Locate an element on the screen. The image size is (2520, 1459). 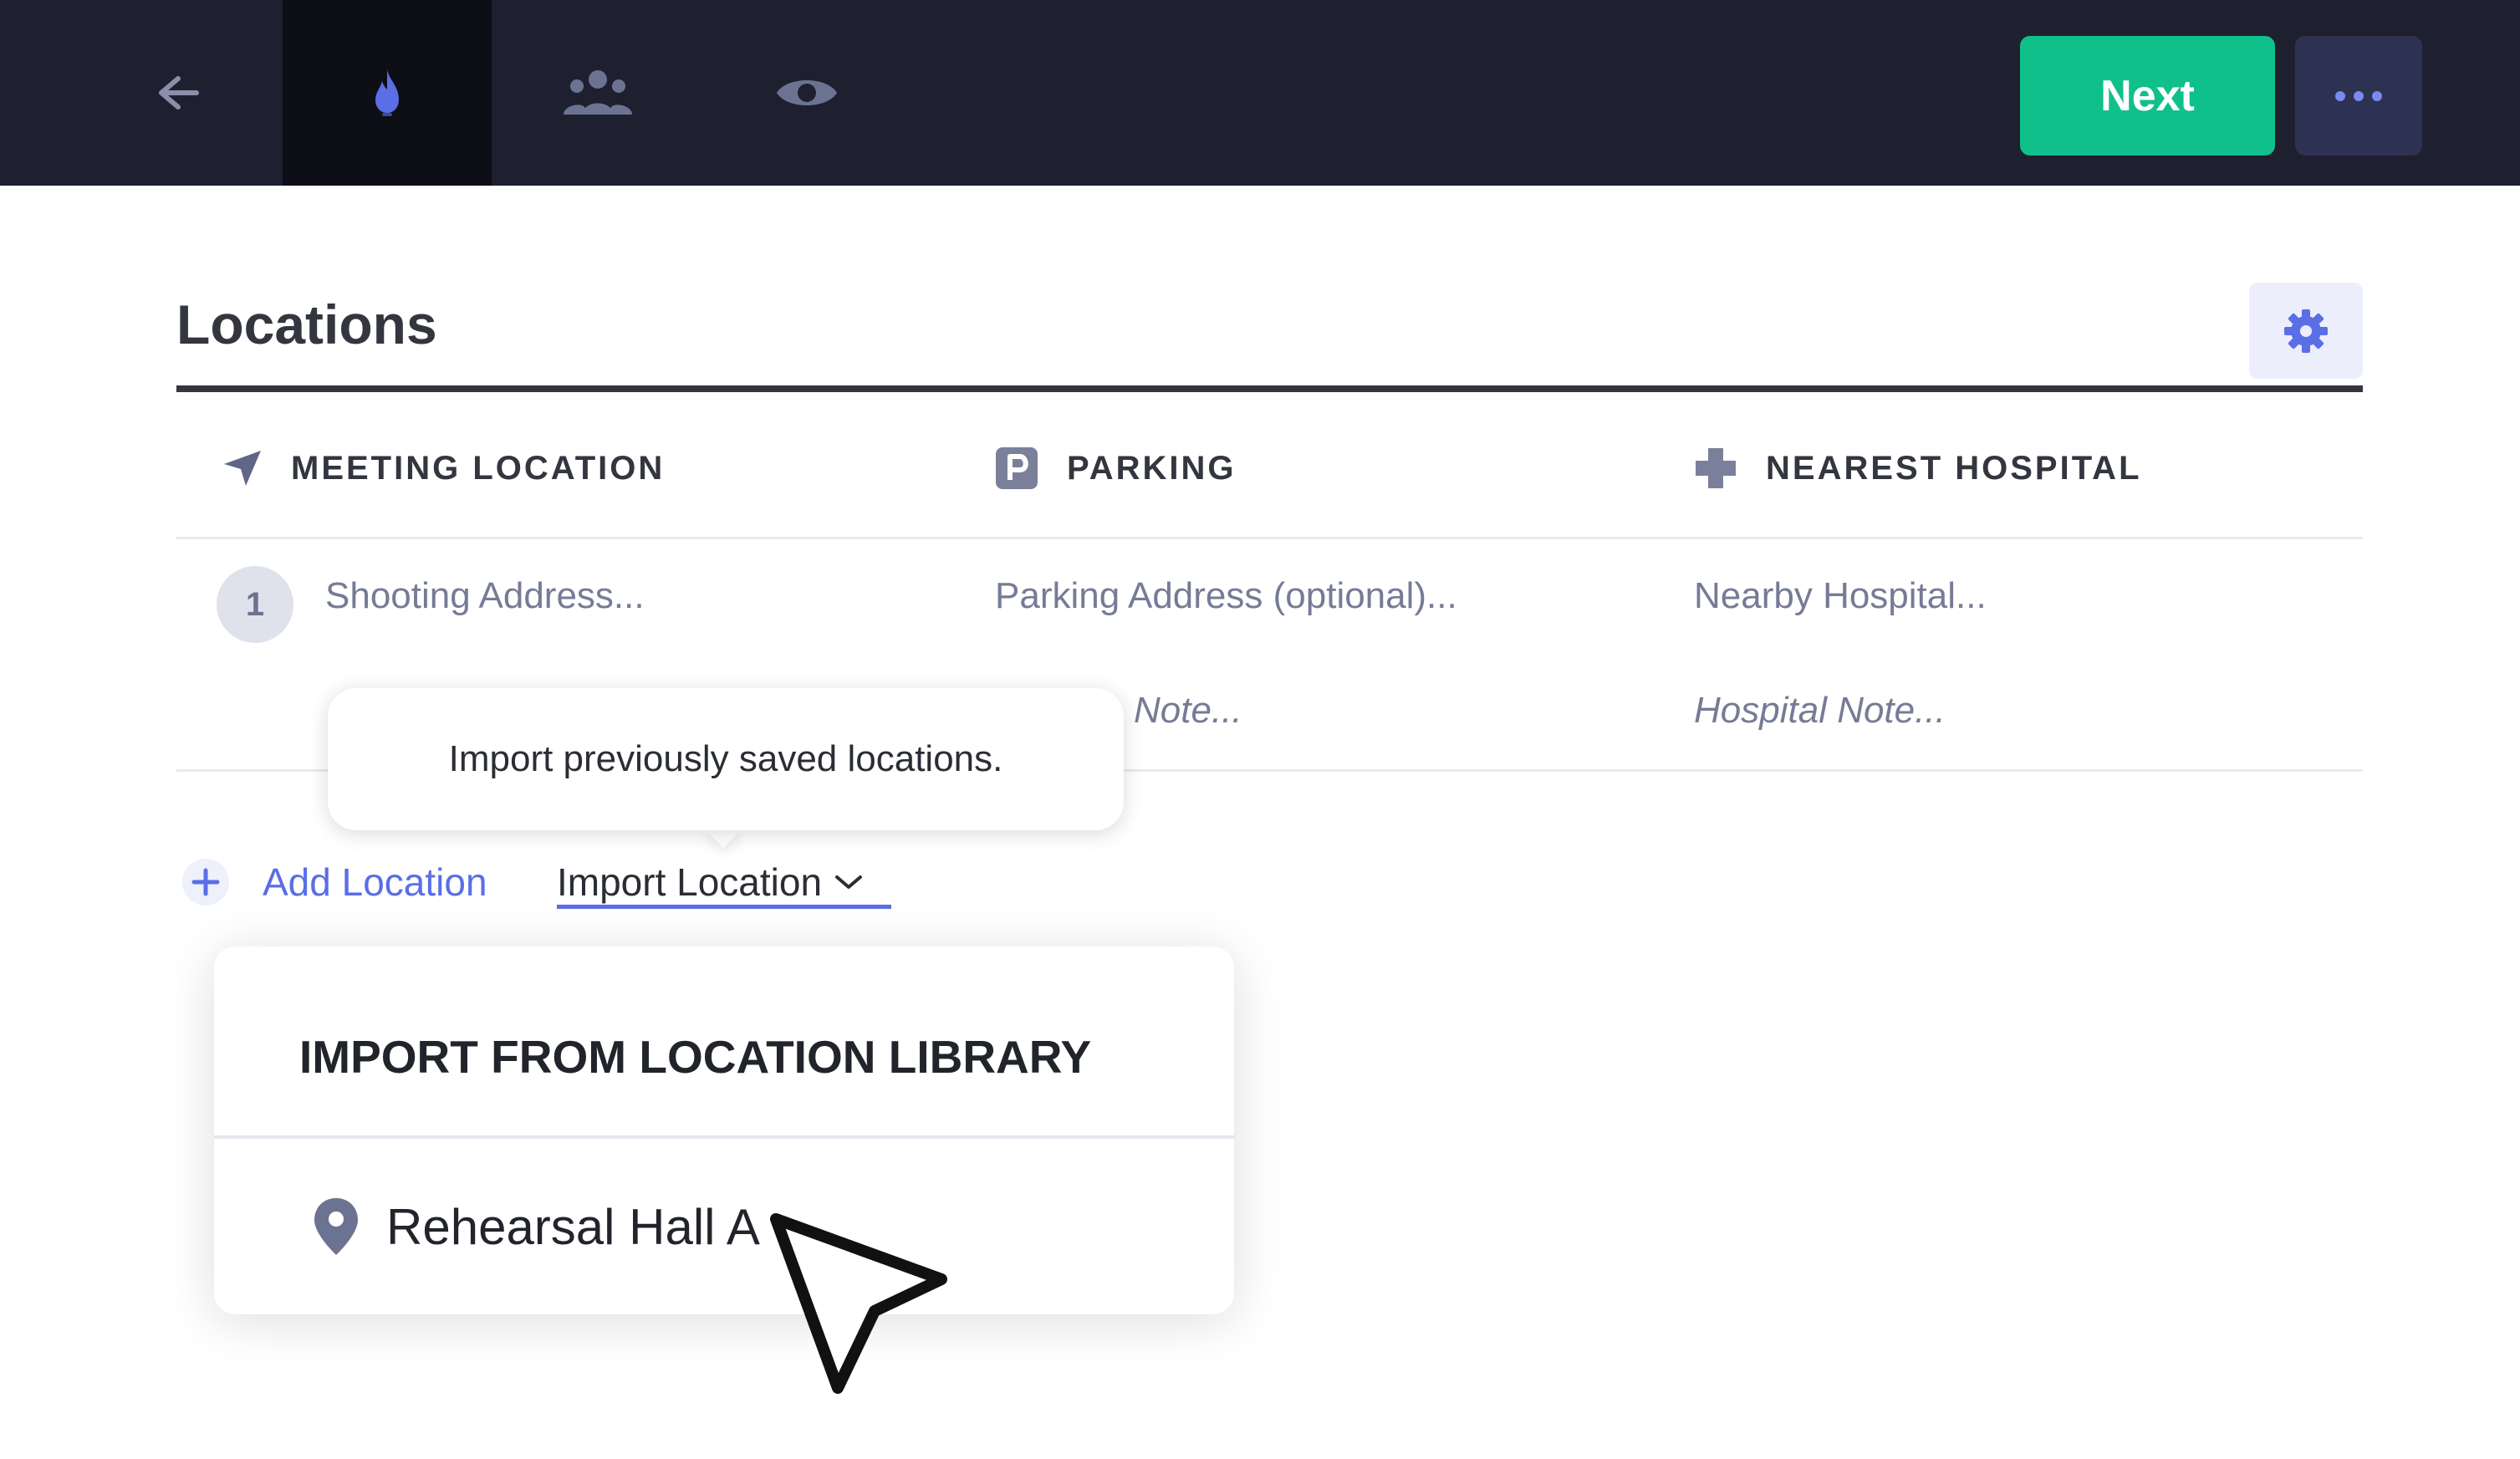
team-icon is located at coordinates (598, 92).